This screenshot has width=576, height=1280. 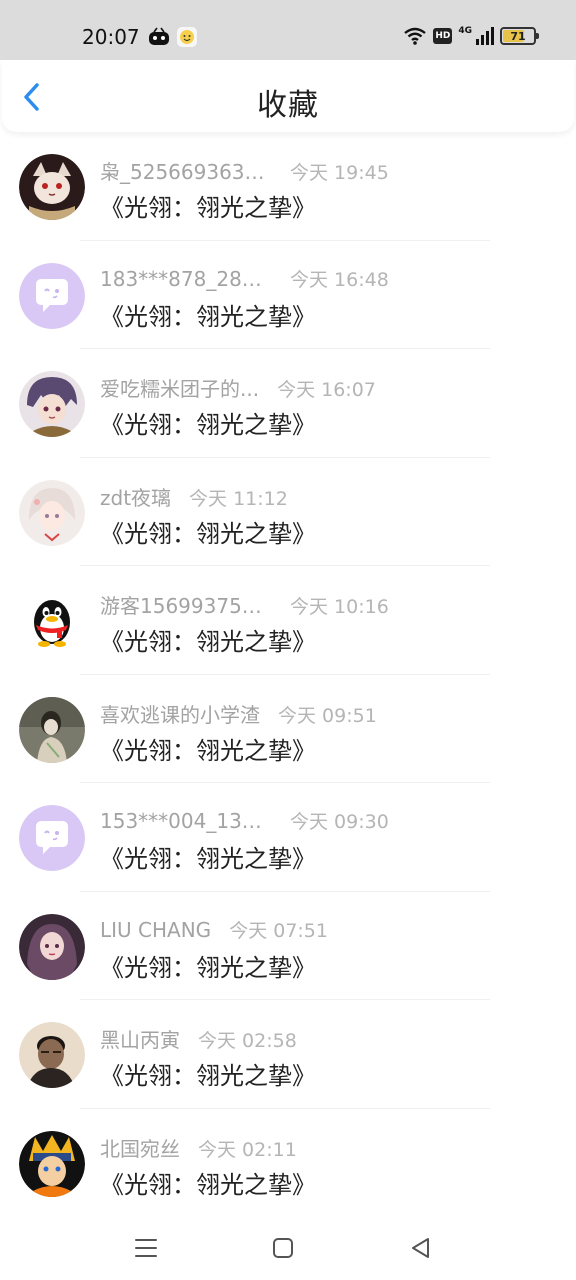 What do you see at coordinates (278, 930) in the screenshot?
I see `timestamp: 今天 07:51` at bounding box center [278, 930].